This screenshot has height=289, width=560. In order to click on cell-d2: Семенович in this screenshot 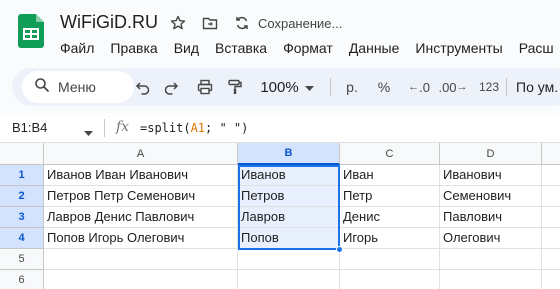, I will do `click(491, 196)`.